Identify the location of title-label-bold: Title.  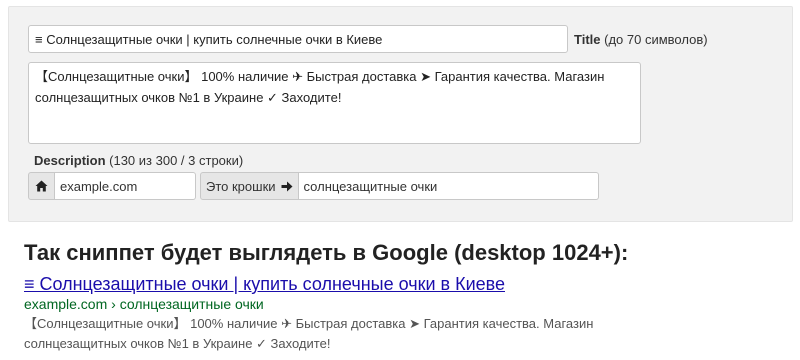
(587, 39).